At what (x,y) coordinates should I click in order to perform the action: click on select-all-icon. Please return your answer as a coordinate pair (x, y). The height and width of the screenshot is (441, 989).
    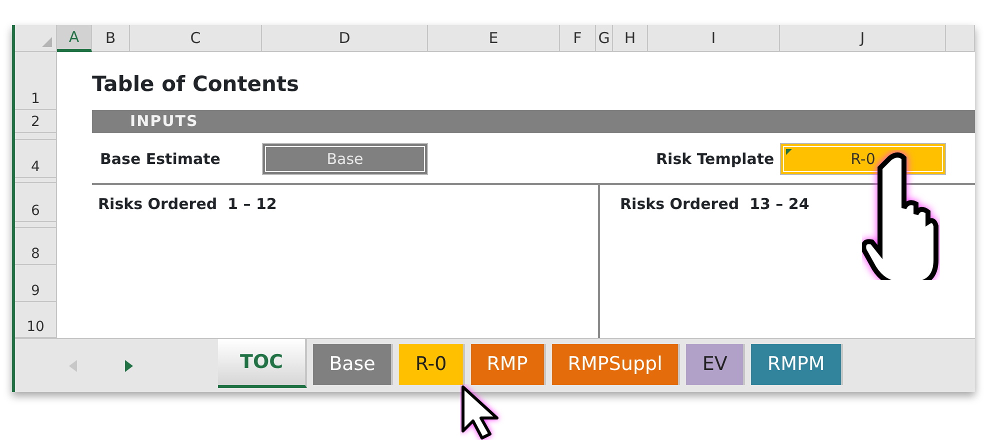
    Looking at the image, I should click on (47, 42).